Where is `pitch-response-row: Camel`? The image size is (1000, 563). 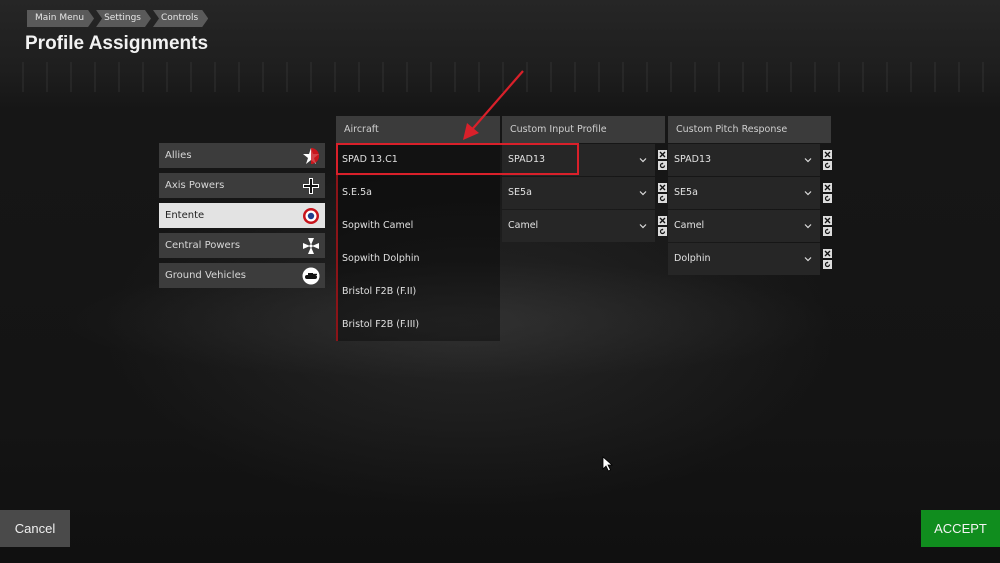
pitch-response-row: Camel is located at coordinates (750, 225).